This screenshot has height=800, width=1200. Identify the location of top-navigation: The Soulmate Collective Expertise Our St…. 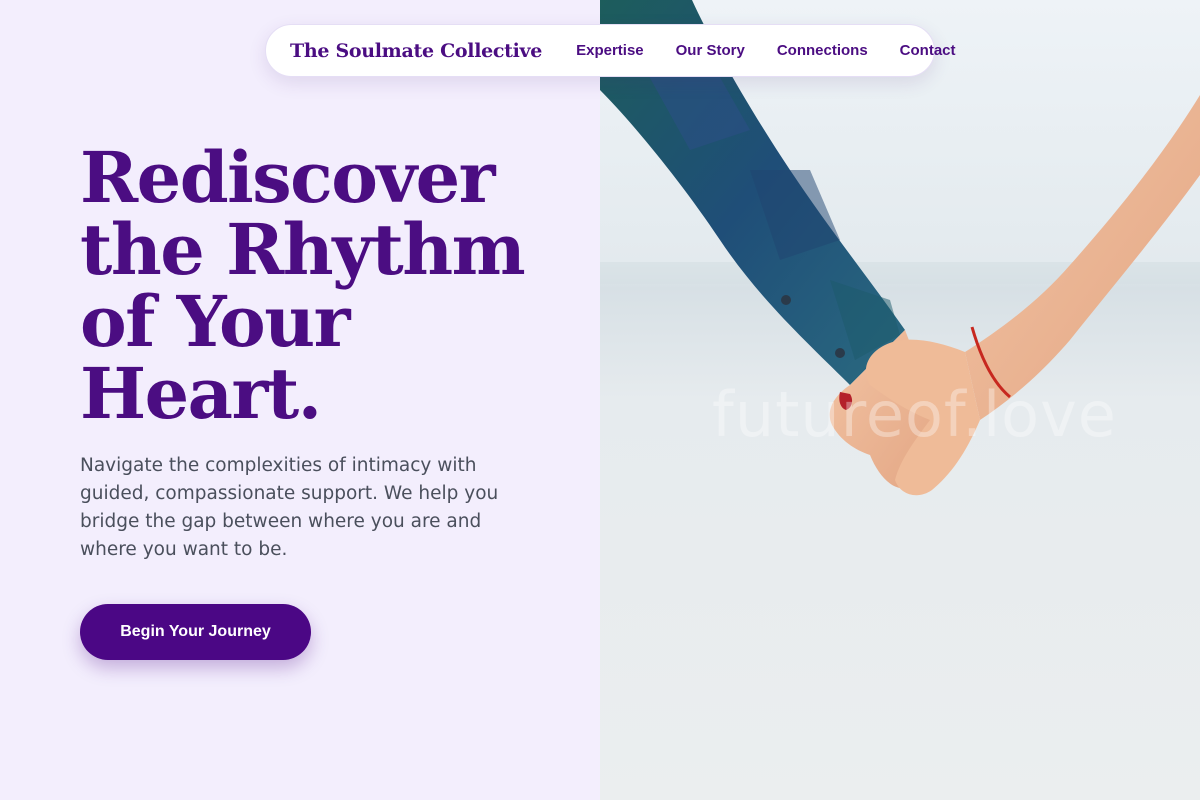
(610, 50).